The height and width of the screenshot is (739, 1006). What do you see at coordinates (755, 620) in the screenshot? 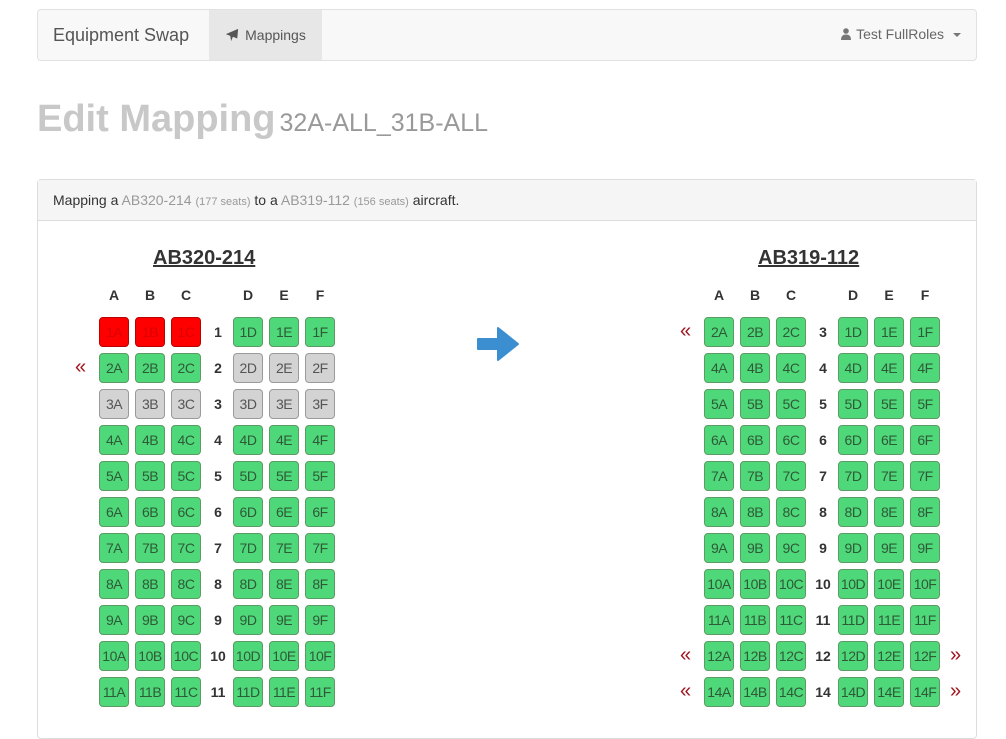
I see `seat-11b: 11B` at bounding box center [755, 620].